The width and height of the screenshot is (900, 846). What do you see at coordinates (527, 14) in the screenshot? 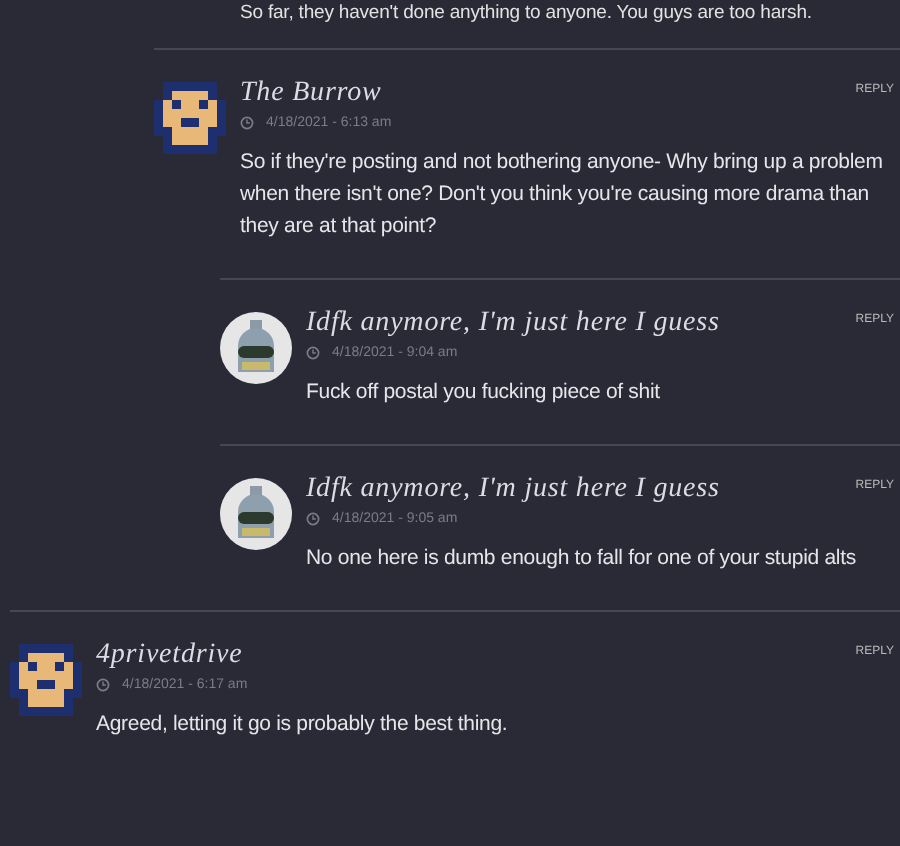
I see `comment-text: So far, they haven't done anything to anyone. You guys are too harsh.` at bounding box center [527, 14].